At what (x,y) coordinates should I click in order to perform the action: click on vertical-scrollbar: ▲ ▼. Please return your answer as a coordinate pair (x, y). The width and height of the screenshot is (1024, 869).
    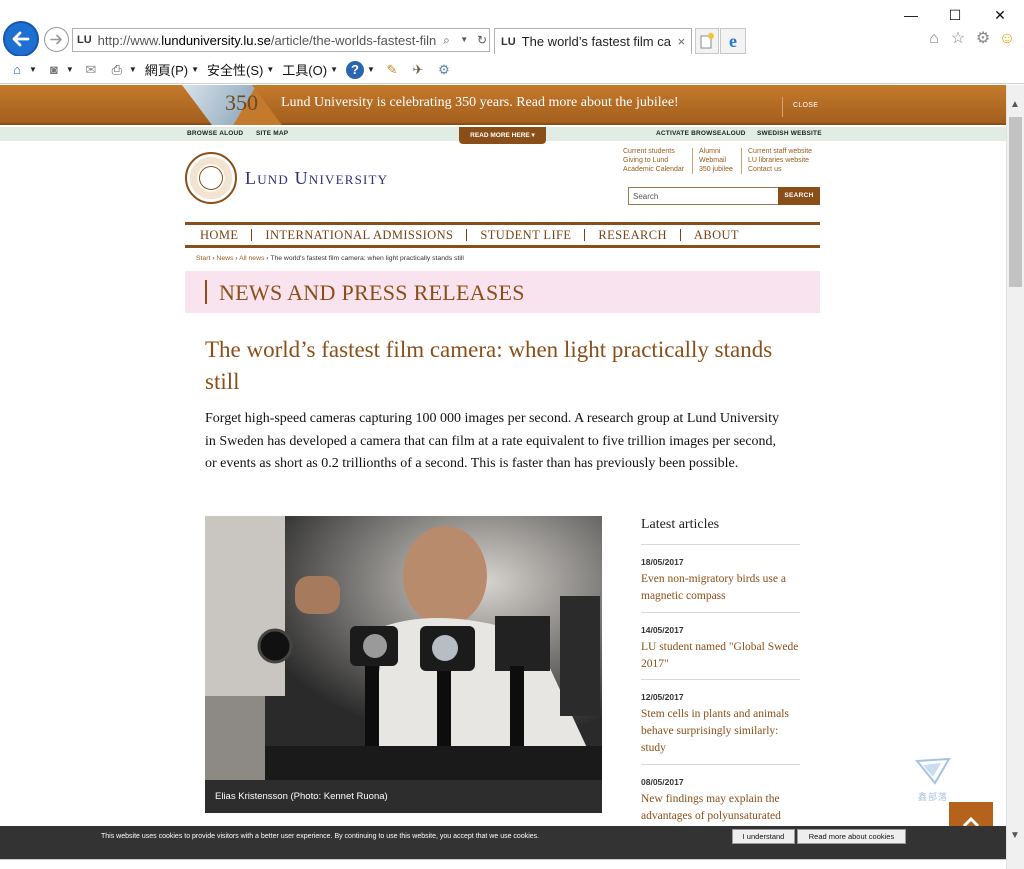
    Looking at the image, I should click on (1015, 477).